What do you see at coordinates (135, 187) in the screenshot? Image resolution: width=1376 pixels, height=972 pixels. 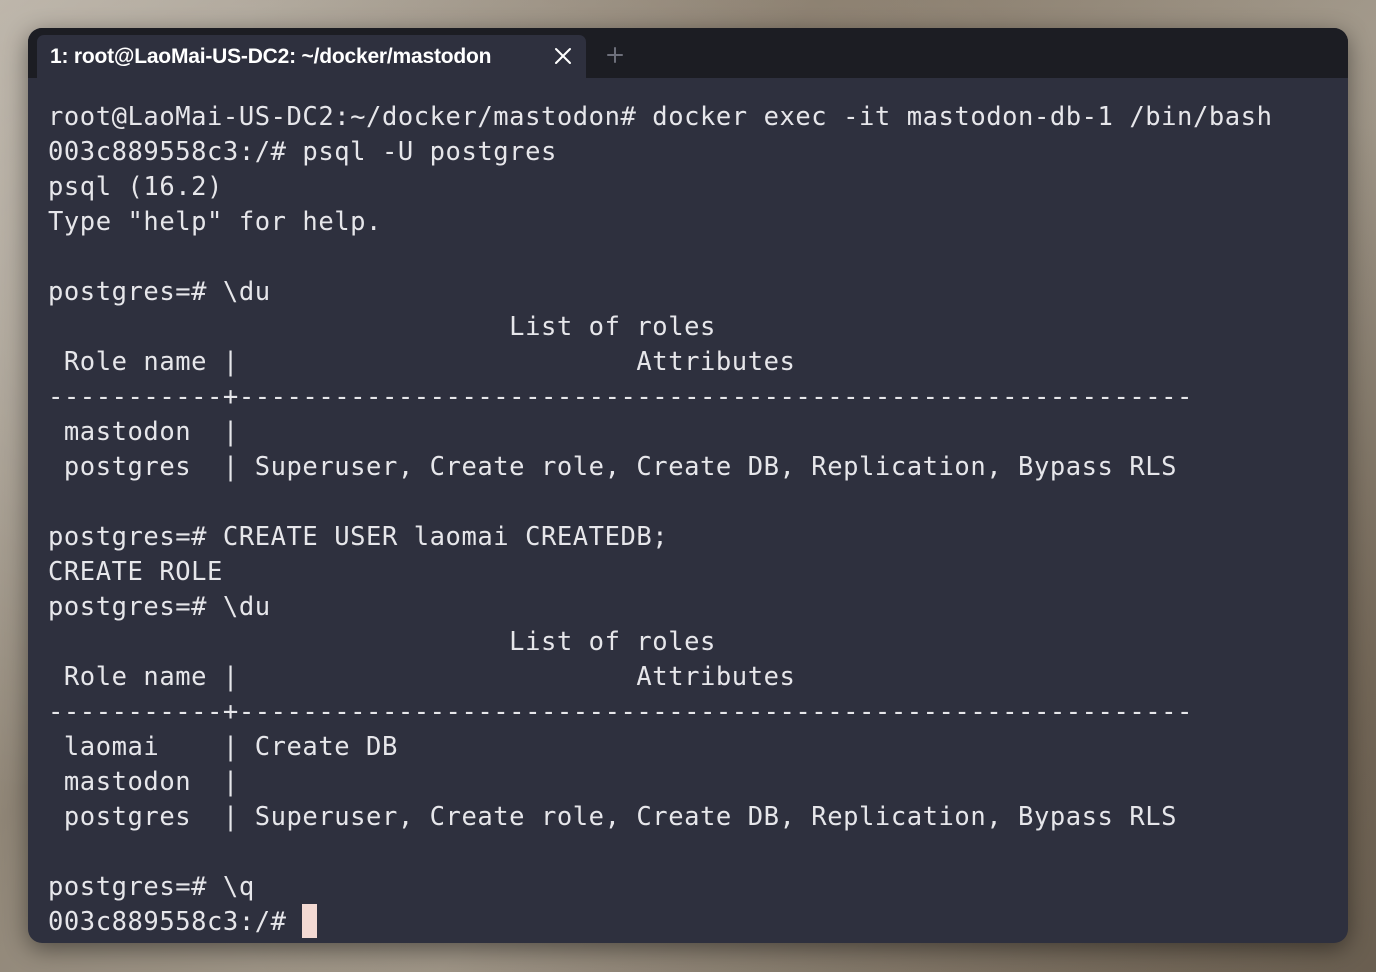 I see `terminal-line: psql (16.2)` at bounding box center [135, 187].